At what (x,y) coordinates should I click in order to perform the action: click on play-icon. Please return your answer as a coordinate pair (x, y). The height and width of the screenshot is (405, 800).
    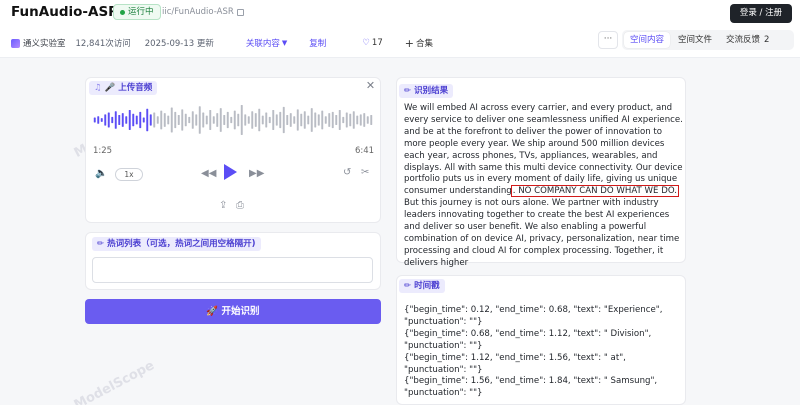
    Looking at the image, I should click on (230, 172).